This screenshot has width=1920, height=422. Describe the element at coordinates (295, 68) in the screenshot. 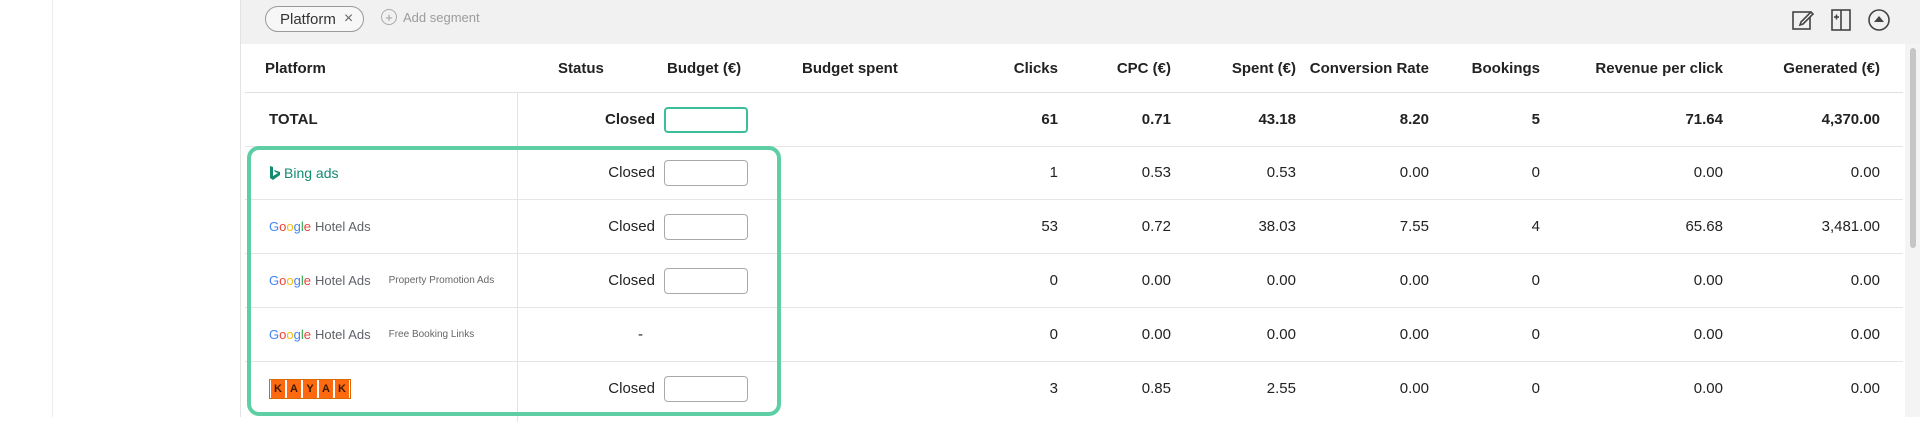

I see `col-platform: Platform` at that location.